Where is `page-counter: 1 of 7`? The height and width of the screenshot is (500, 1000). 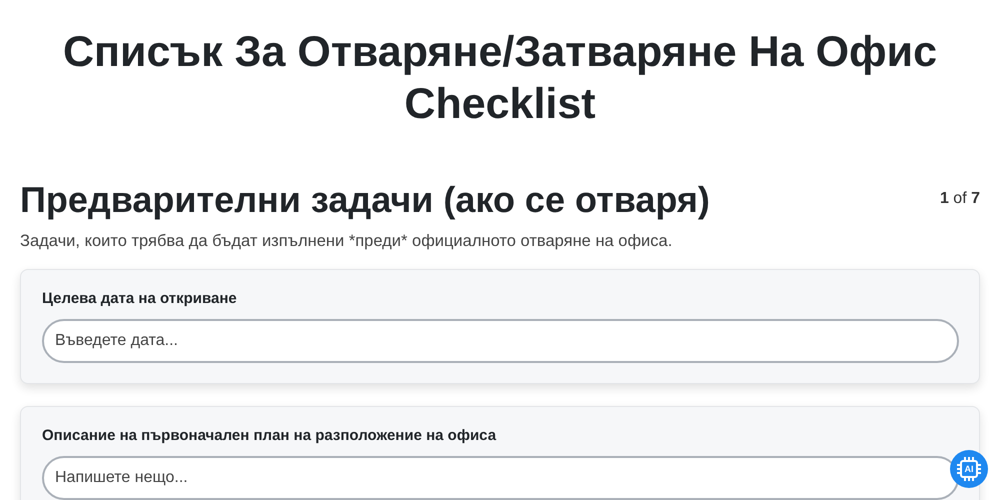
page-counter: 1 of 7 is located at coordinates (960, 199).